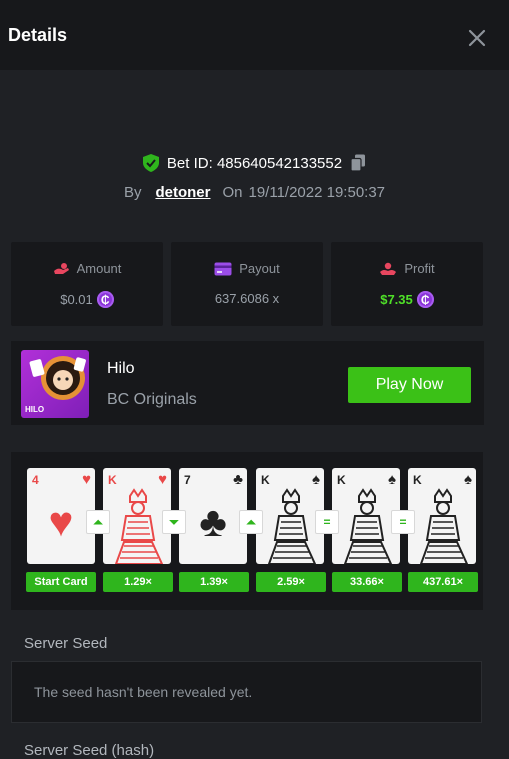  I want to click on multiplier-badge: 33.66×, so click(367, 582).